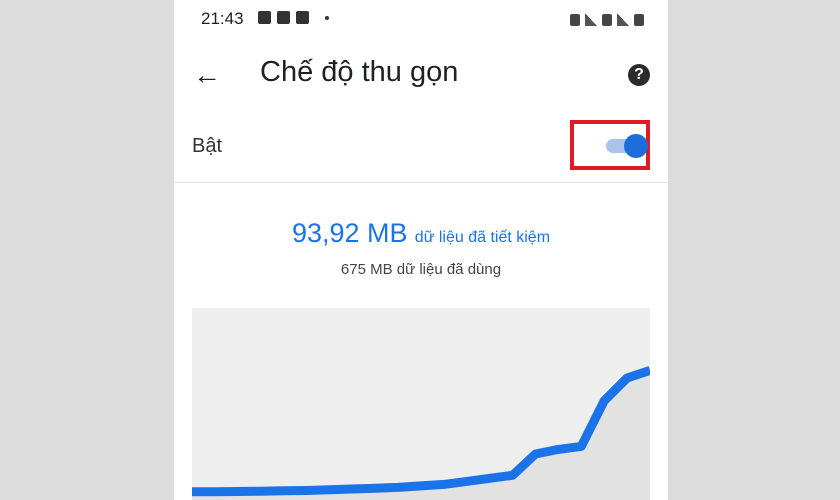  I want to click on saved-line: 93,92 MB dữ liệu đã tiết kiệm, so click(421, 233).